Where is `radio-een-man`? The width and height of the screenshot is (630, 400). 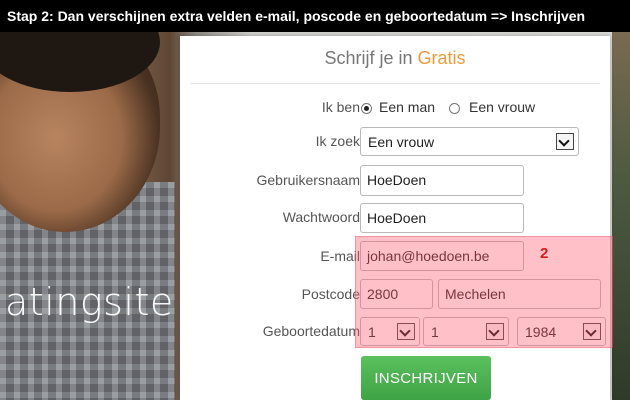
radio-een-man is located at coordinates (366, 108).